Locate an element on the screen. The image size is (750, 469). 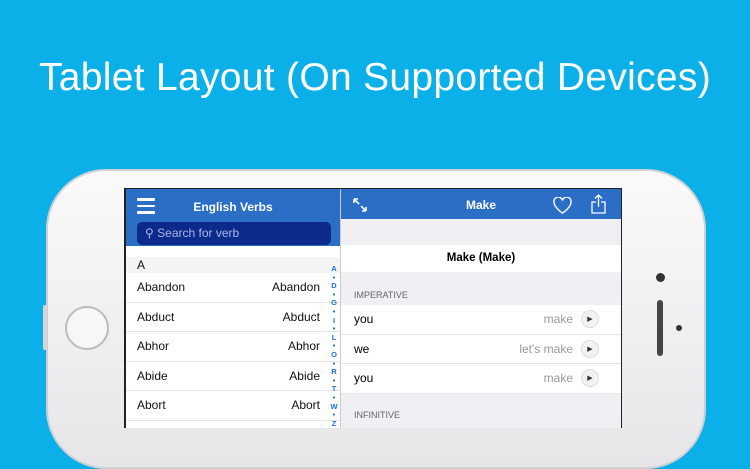
verb-row: Abide Abide is located at coordinates (233, 376).